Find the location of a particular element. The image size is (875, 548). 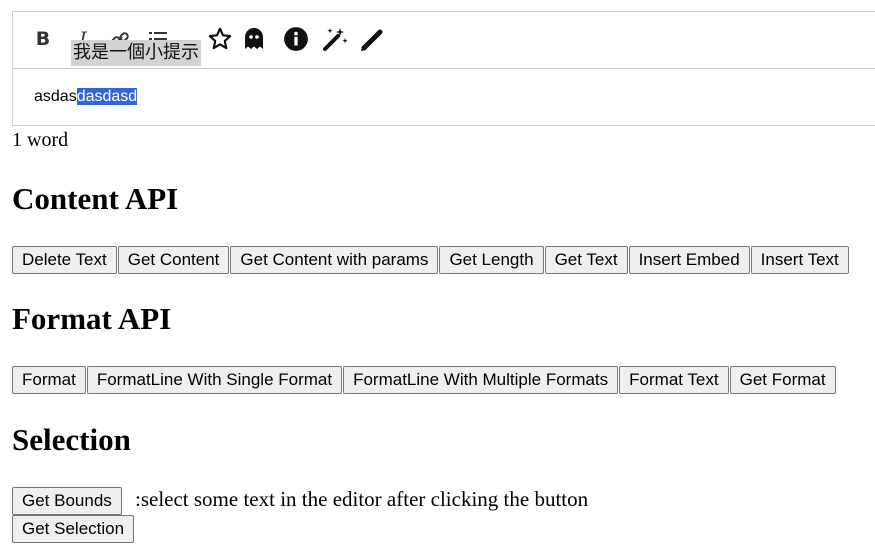

content-api-heading: Content API is located at coordinates (95, 198).